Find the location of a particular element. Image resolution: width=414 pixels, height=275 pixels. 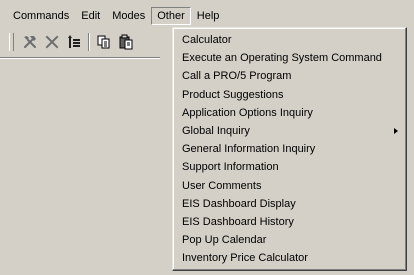

menu-item-general-information-inquiry: General Information Inquiry is located at coordinates (289, 149).